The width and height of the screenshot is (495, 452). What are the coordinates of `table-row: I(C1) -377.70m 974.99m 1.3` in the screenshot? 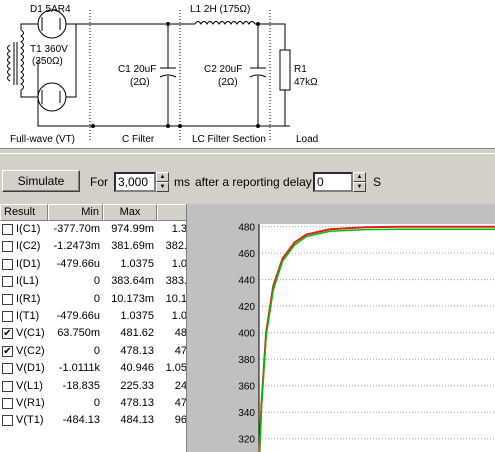 It's located at (93, 229).